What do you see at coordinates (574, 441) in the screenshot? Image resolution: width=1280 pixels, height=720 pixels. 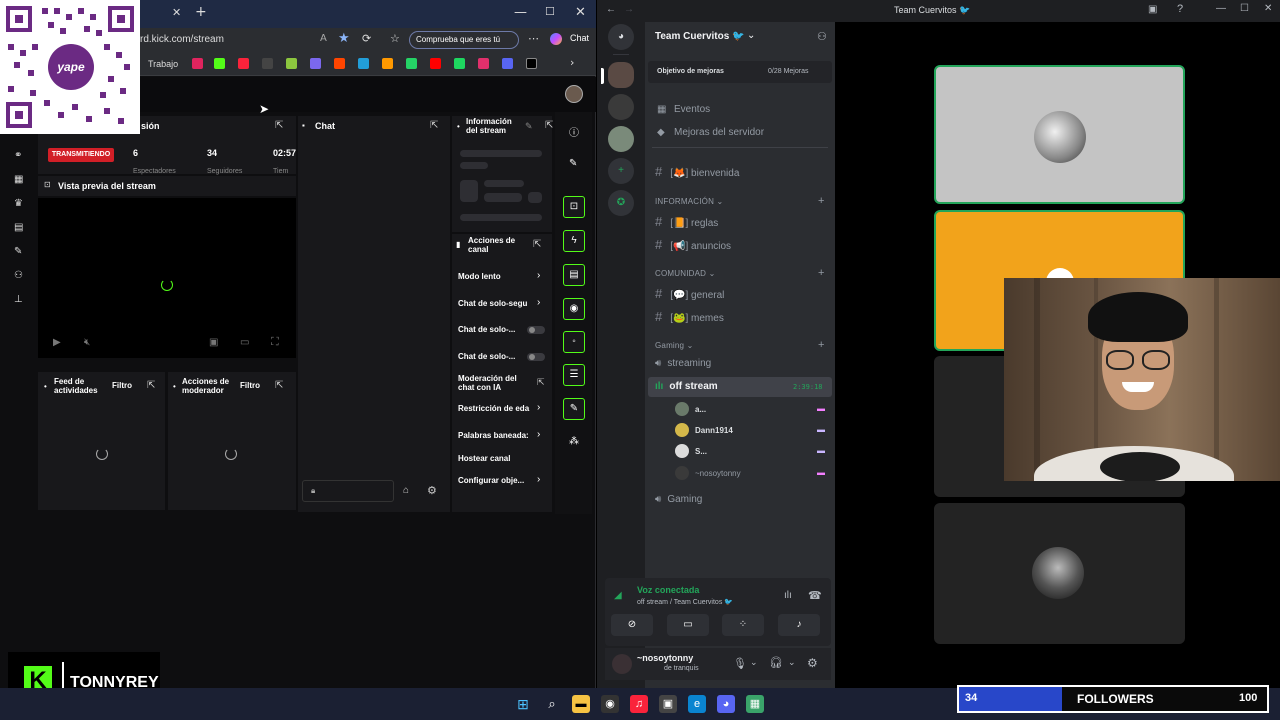 I see `share-icon: ⁂` at bounding box center [574, 441].